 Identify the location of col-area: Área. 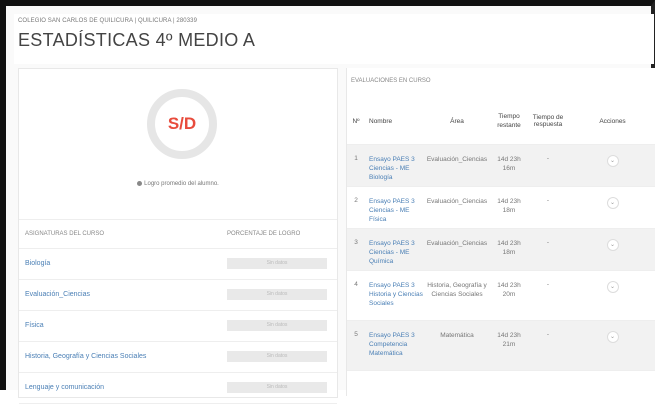
(457, 121).